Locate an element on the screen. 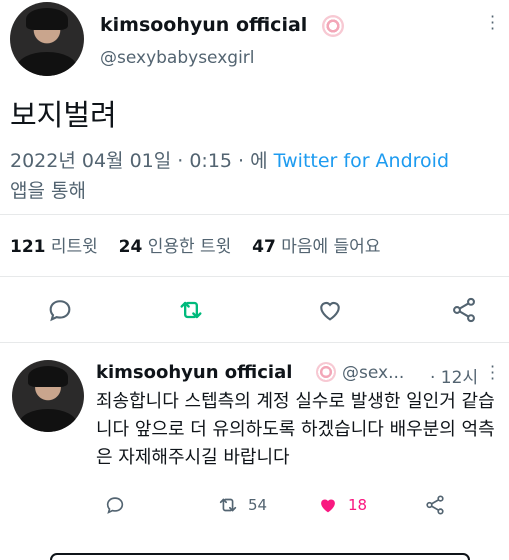  share-button is located at coordinates (464, 310).